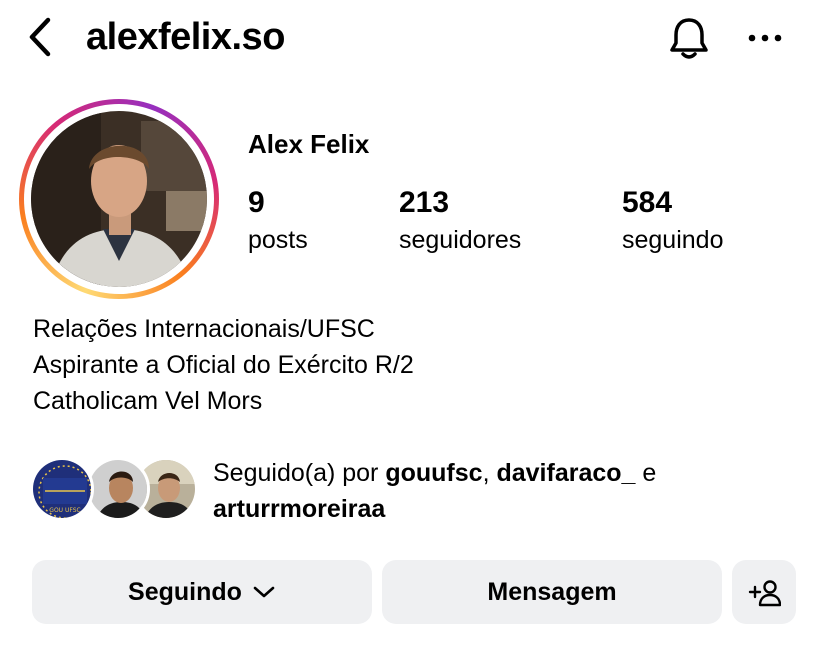  I want to click on notifications-button, so click(689, 38).